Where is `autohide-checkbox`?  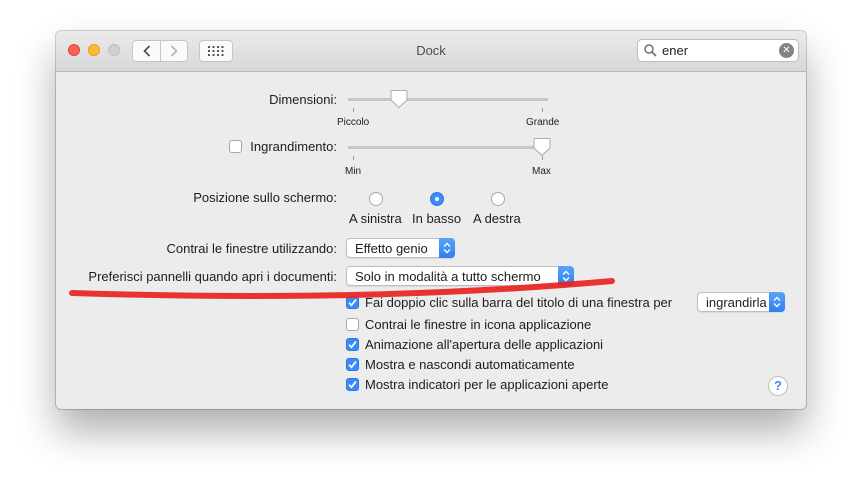
autohide-checkbox is located at coordinates (352, 364).